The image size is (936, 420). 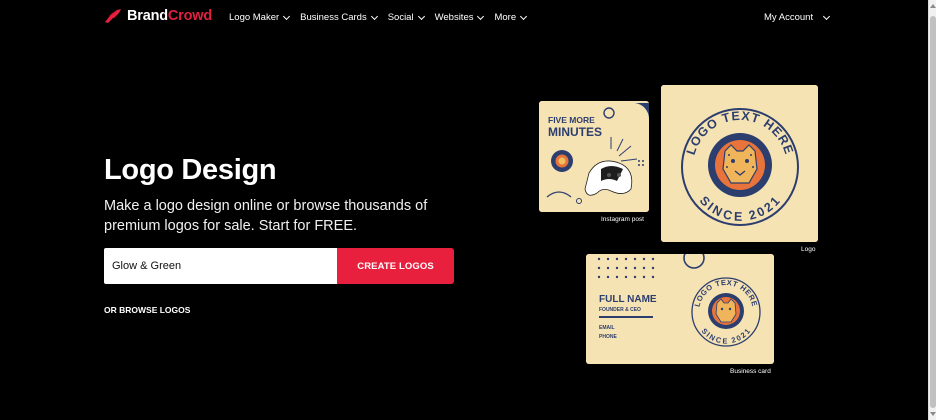 I want to click on rocket-bird-icon, so click(x=113, y=16).